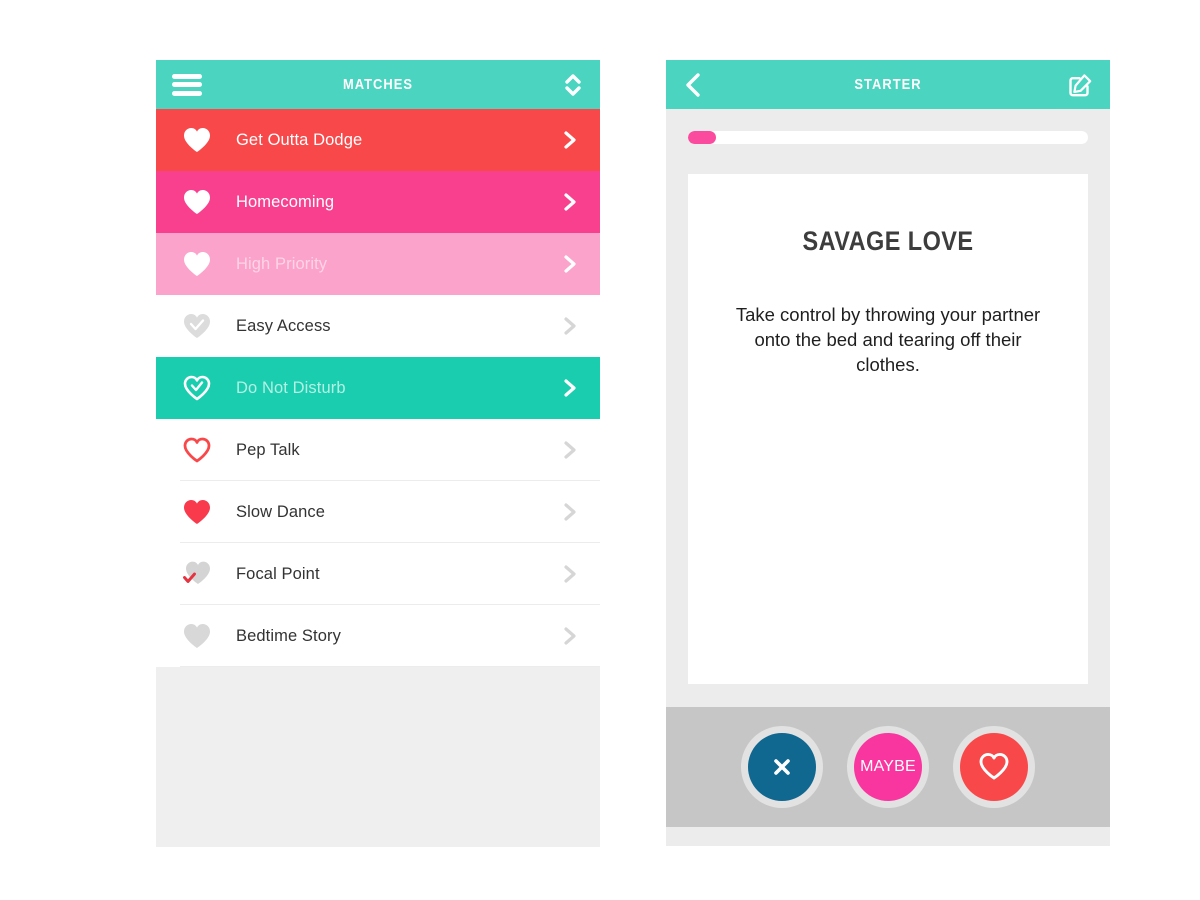 The width and height of the screenshot is (1200, 900). I want to click on list-item-label: Get Outta Dodge, so click(299, 139).